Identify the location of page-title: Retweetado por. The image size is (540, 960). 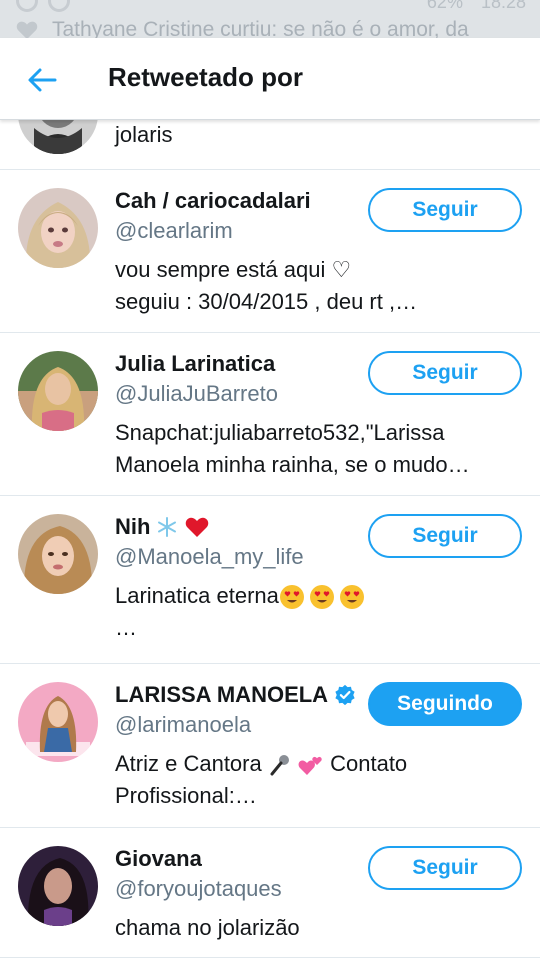
(206, 77).